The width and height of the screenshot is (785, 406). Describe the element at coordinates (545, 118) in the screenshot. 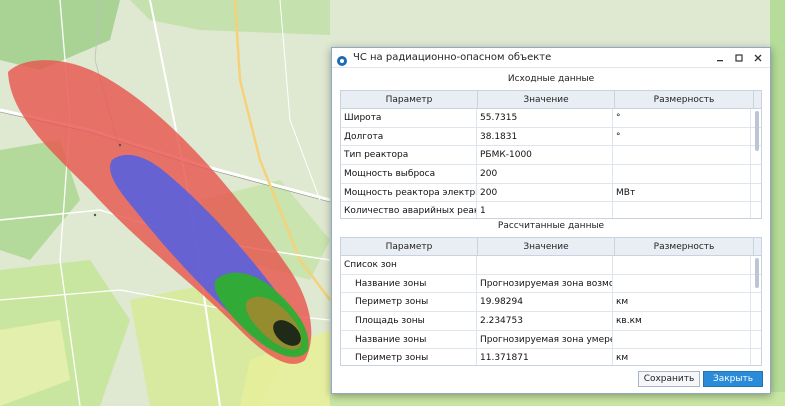

I see `value-cell: 55.7315` at that location.